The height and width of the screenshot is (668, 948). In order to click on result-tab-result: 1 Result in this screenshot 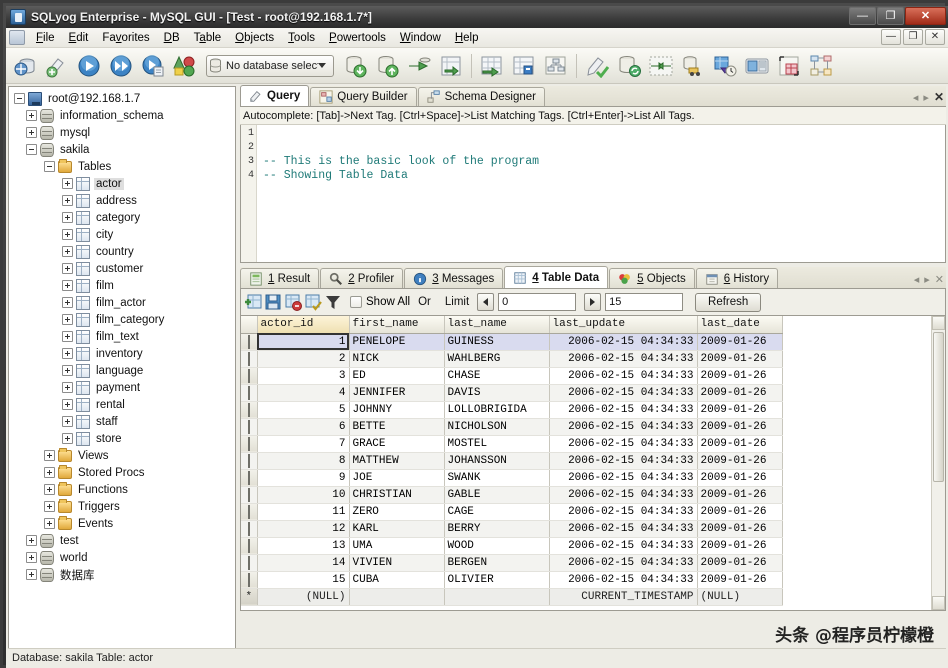, I will do `click(280, 278)`.